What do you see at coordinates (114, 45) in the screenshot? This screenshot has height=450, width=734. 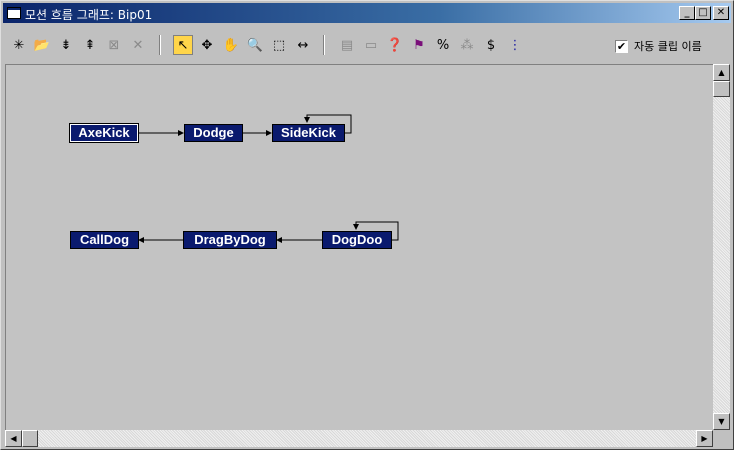 I see `delete-selected-icon: ⊠` at bounding box center [114, 45].